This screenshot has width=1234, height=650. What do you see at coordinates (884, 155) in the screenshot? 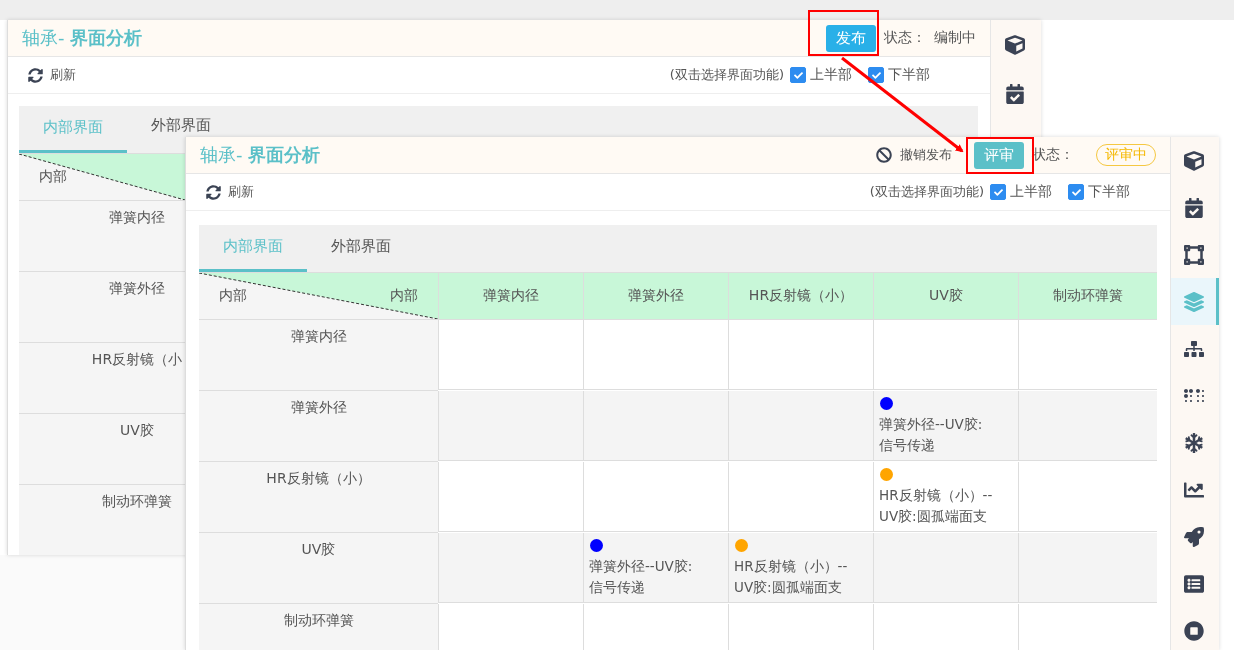
I see `ban-icon` at bounding box center [884, 155].